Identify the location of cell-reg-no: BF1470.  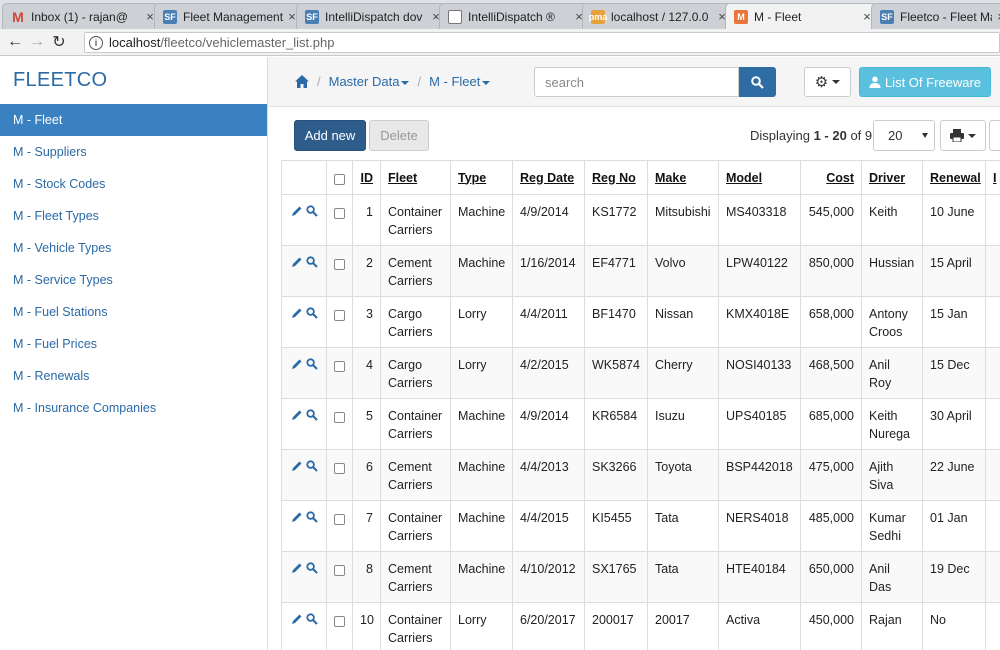
(616, 322).